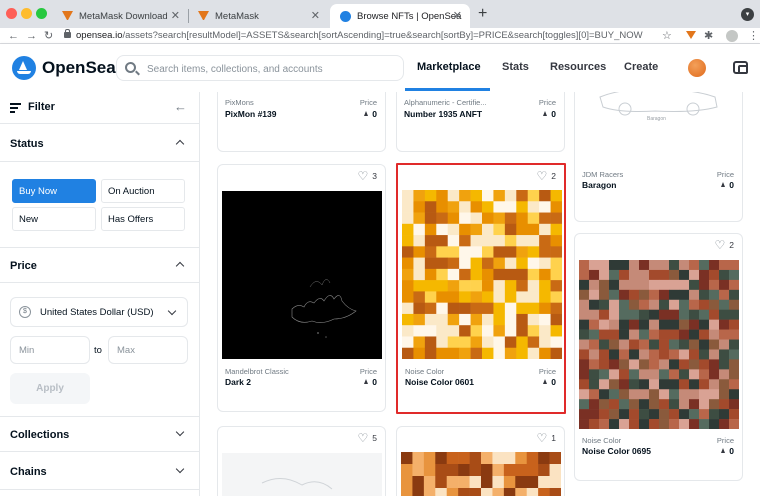 The height and width of the screenshot is (496, 760). Describe the element at coordinates (658, 357) in the screenshot. I see `asset-card: ♡ 2 Noise Color Noise Color 0695 Price 0` at that location.